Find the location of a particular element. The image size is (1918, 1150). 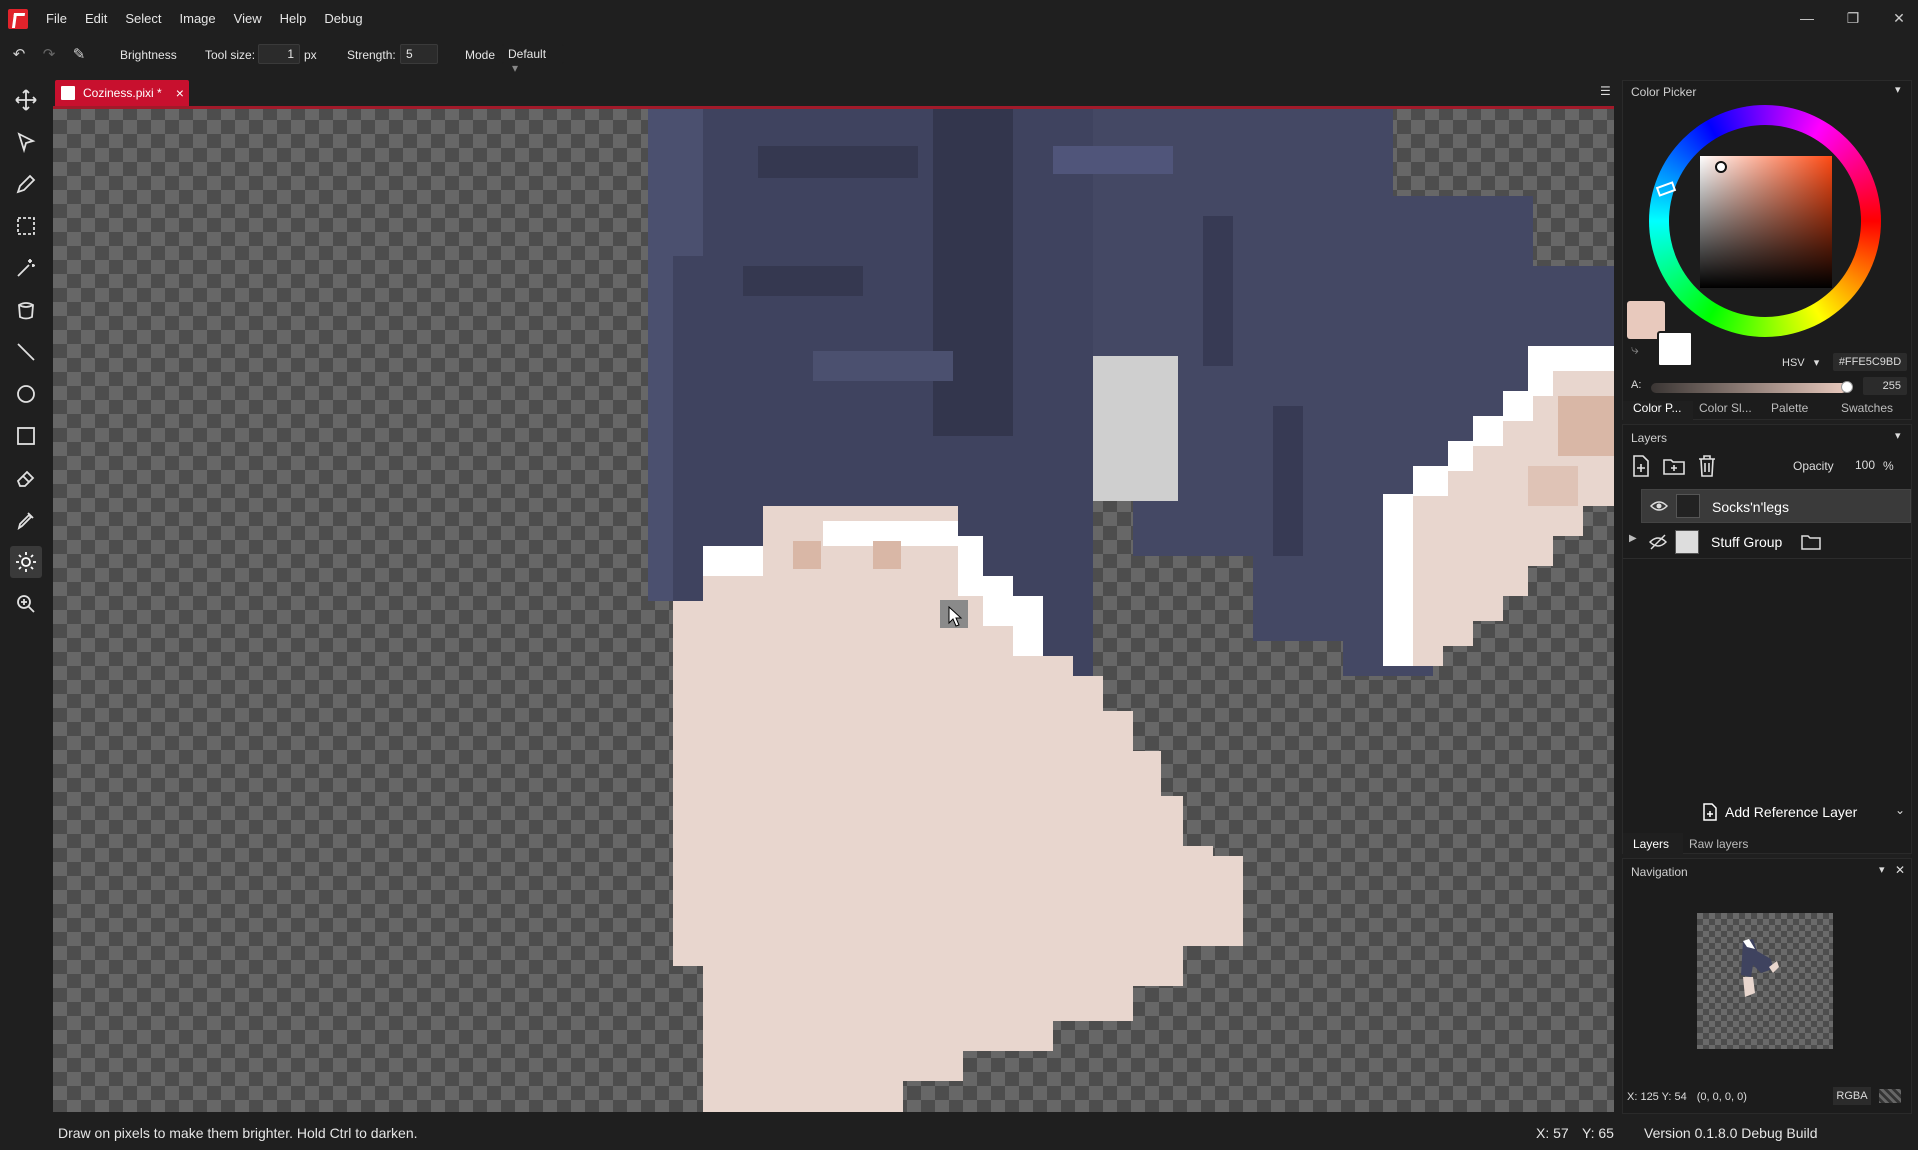

document-tab: Coziness.pixi * × is located at coordinates (122, 93).